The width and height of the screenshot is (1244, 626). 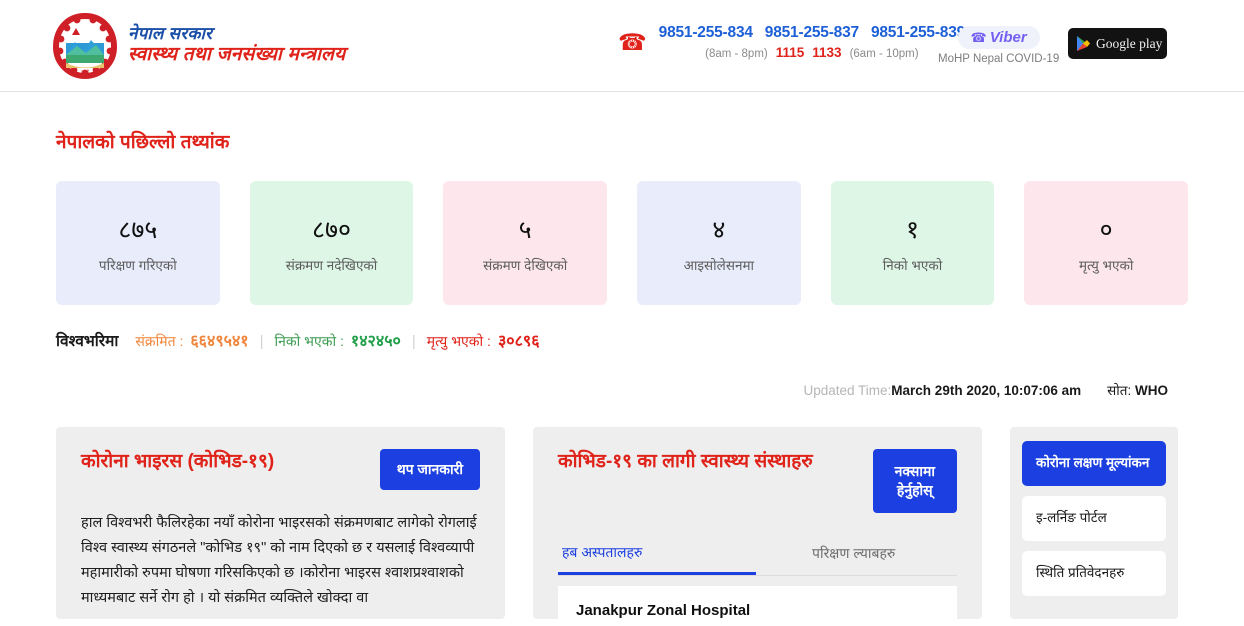 I want to click on phone-icon: ☎, so click(x=632, y=42).